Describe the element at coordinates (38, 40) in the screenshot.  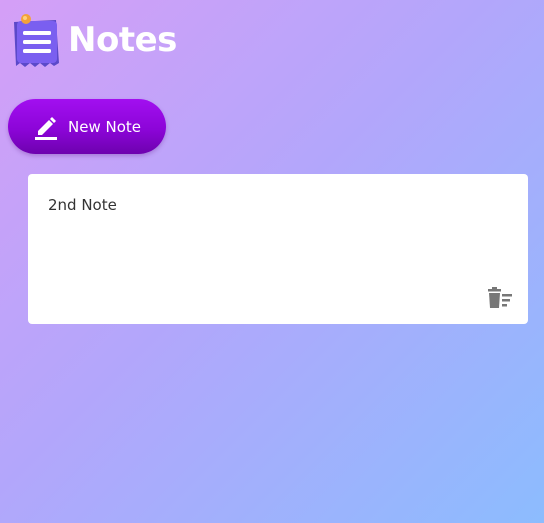
I see `notepad-icon` at that location.